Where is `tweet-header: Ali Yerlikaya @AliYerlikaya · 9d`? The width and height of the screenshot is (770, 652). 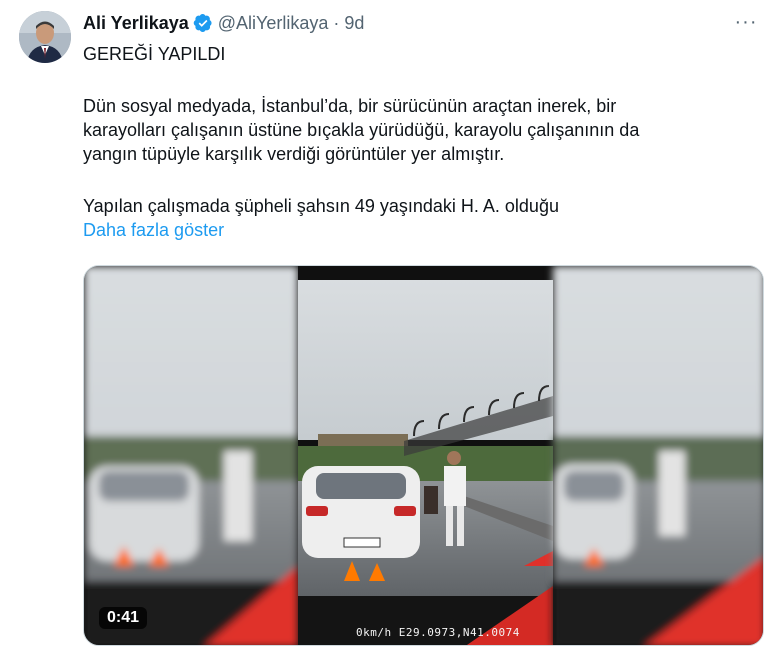 tweet-header: Ali Yerlikaya @AliYerlikaya · 9d is located at coordinates (223, 23).